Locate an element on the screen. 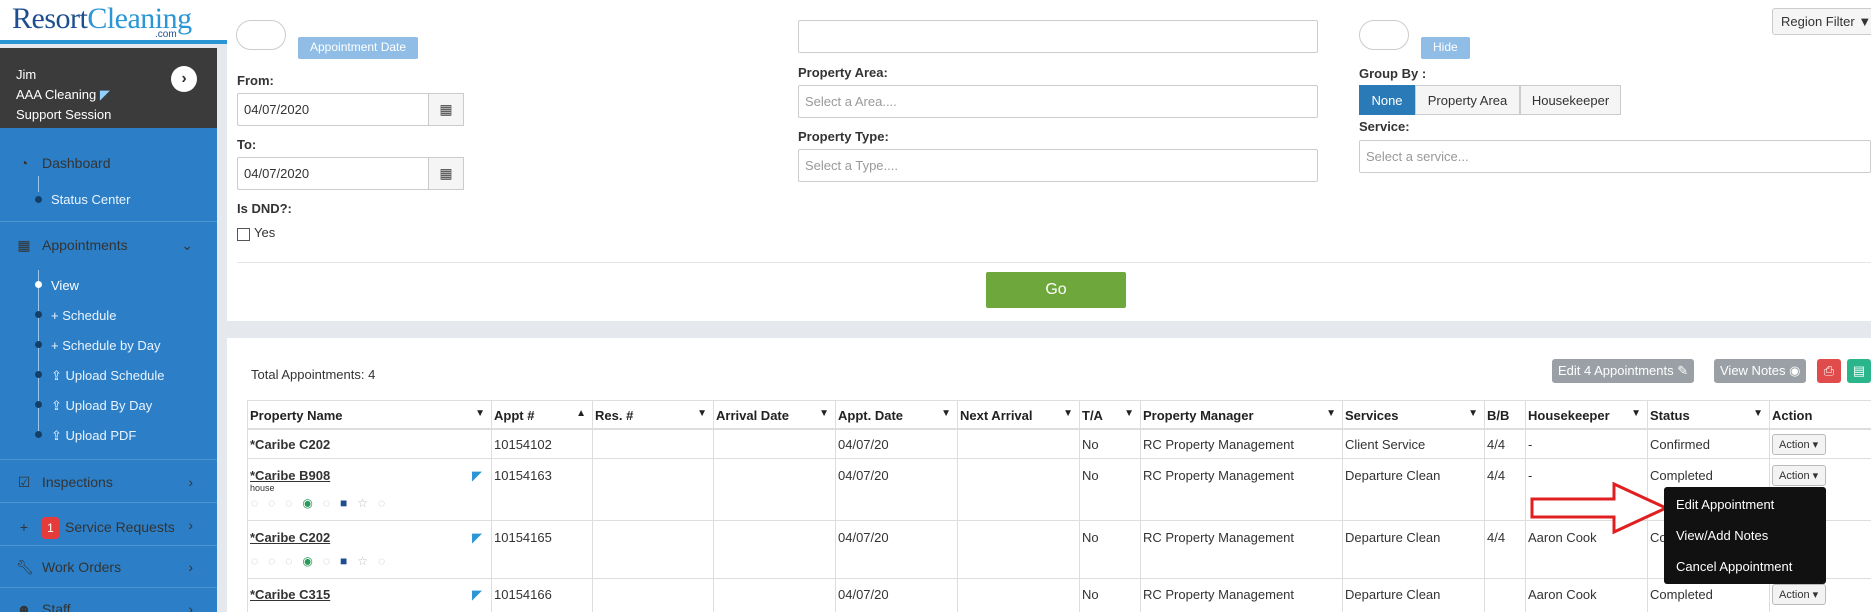  from-date-input: 04/07/2020 is located at coordinates (333, 109).